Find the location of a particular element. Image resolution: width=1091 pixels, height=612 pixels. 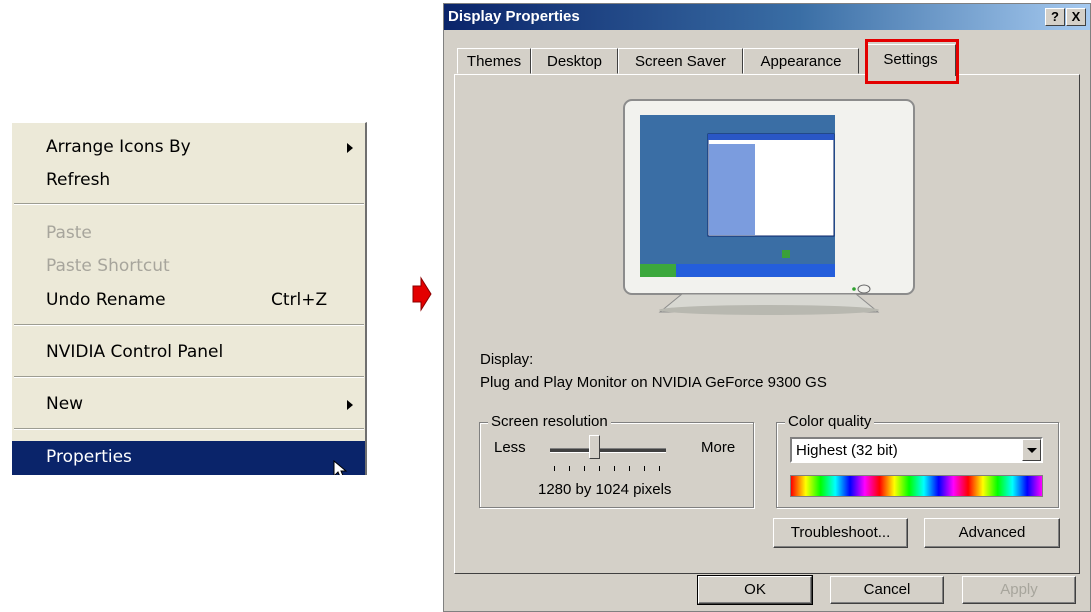

menu-item-label: Refresh is located at coordinates (78, 180).